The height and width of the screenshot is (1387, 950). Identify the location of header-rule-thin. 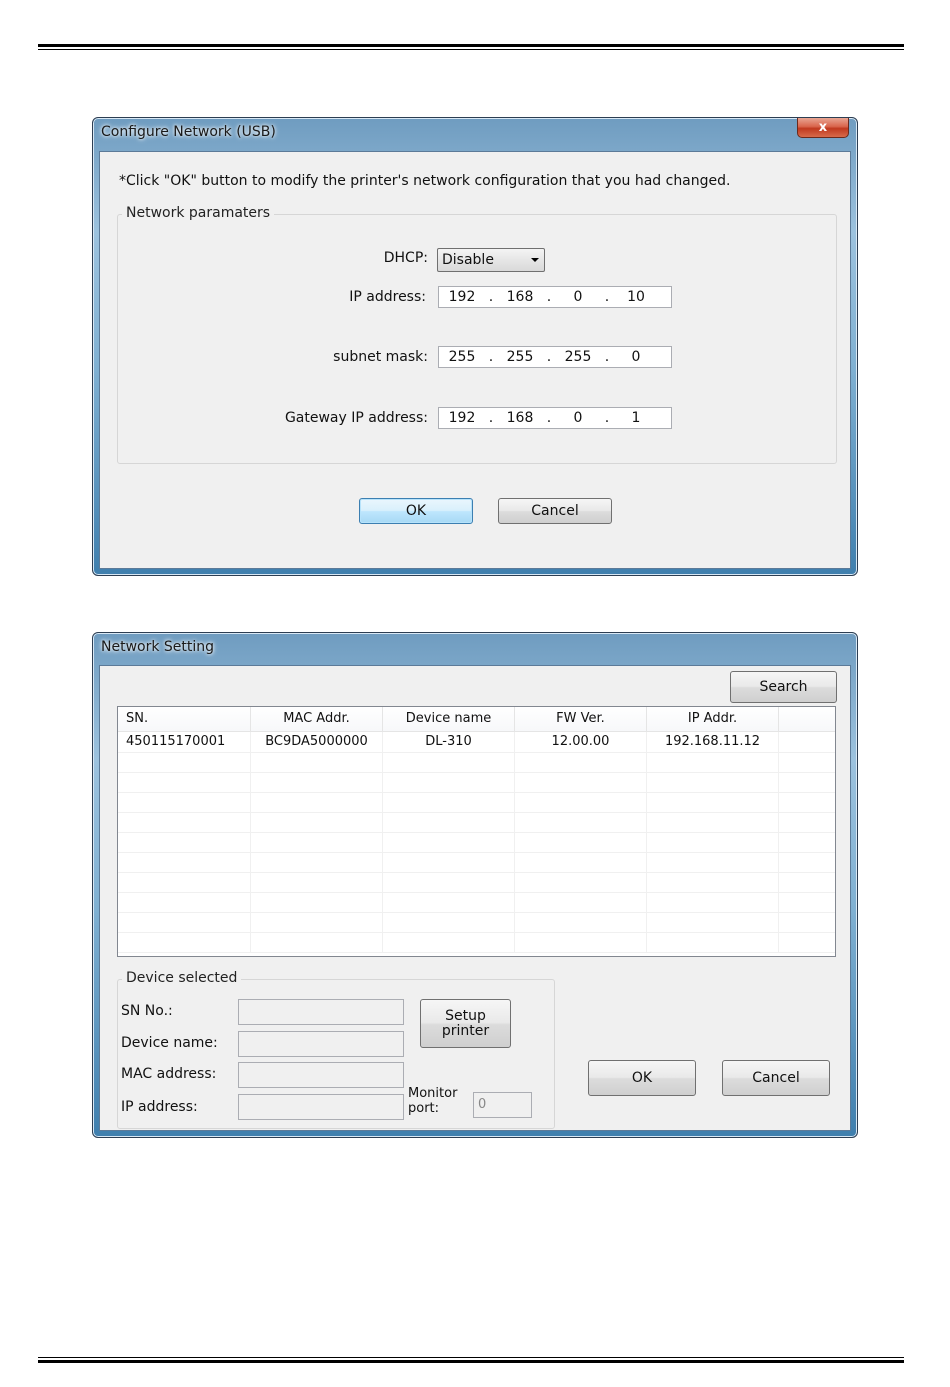
(471, 49).